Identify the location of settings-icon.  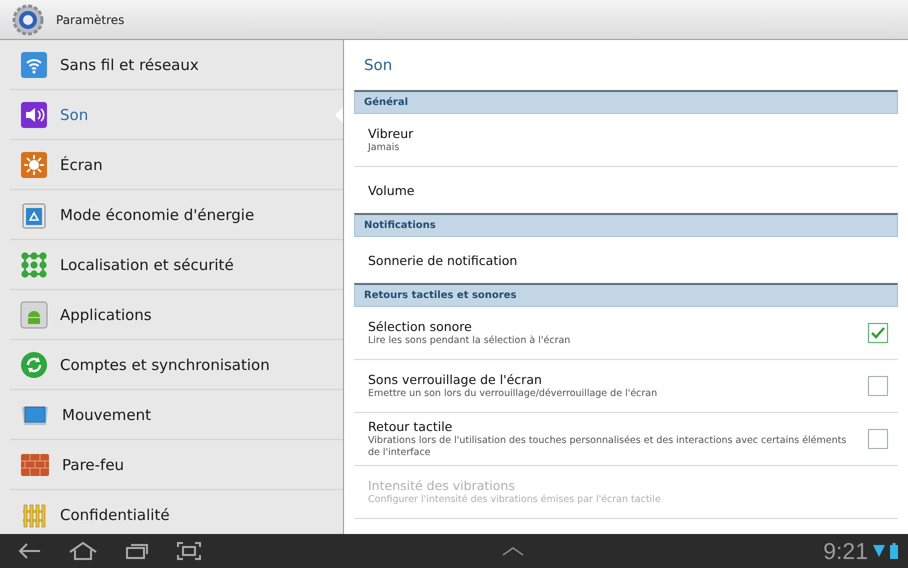
(28, 20).